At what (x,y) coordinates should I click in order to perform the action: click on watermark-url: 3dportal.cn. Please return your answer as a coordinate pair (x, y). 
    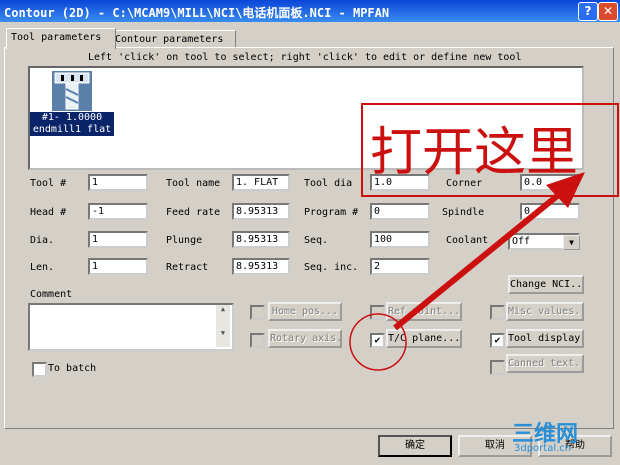
    Looking at the image, I should click on (543, 448).